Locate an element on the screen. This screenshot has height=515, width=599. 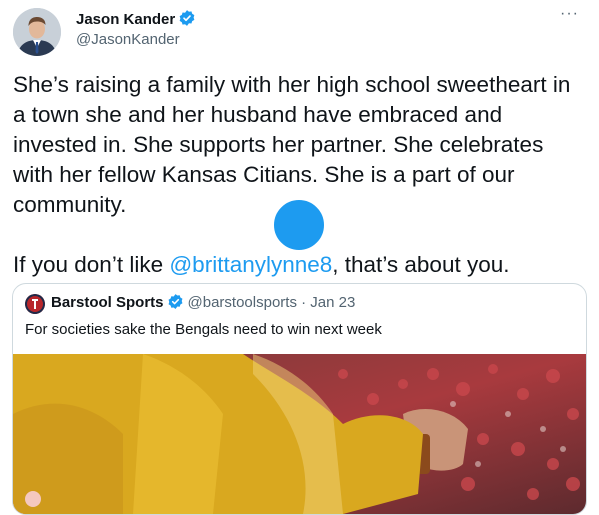
verified-badge-icon is located at coordinates (187, 20).